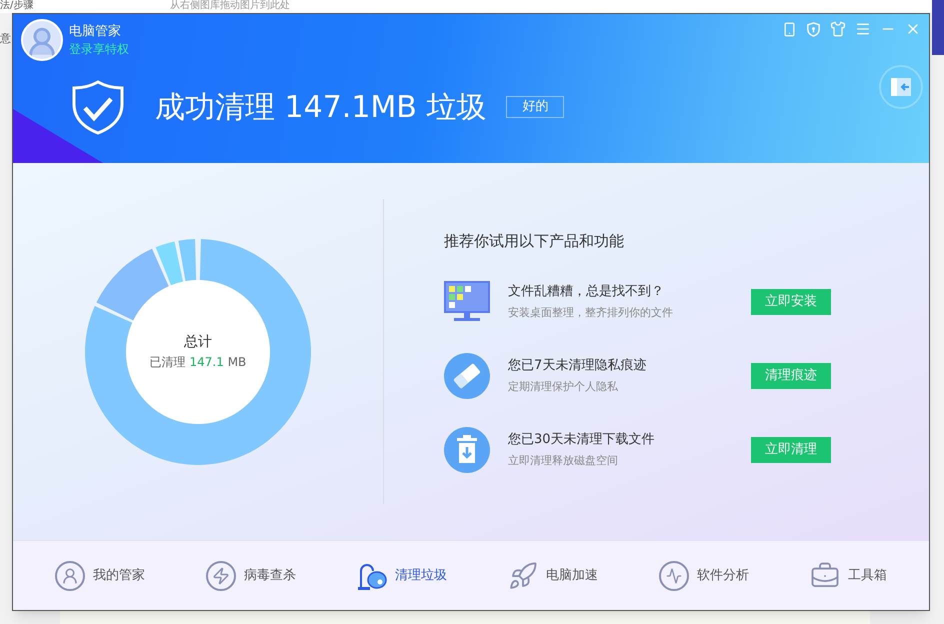  I want to click on avatar, so click(42, 40).